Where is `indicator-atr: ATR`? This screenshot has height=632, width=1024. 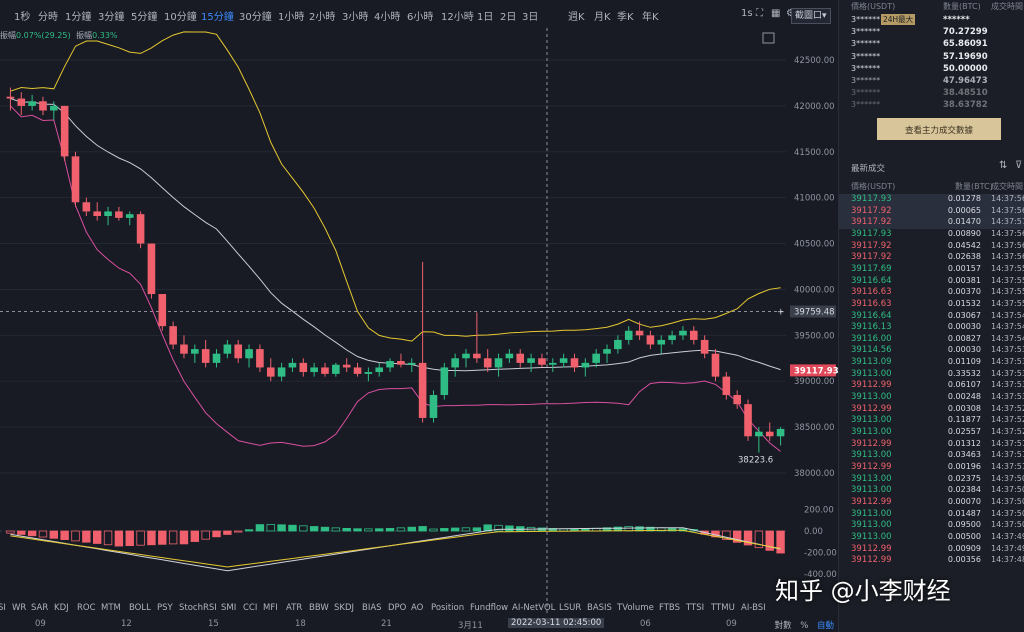 indicator-atr: ATR is located at coordinates (294, 608).